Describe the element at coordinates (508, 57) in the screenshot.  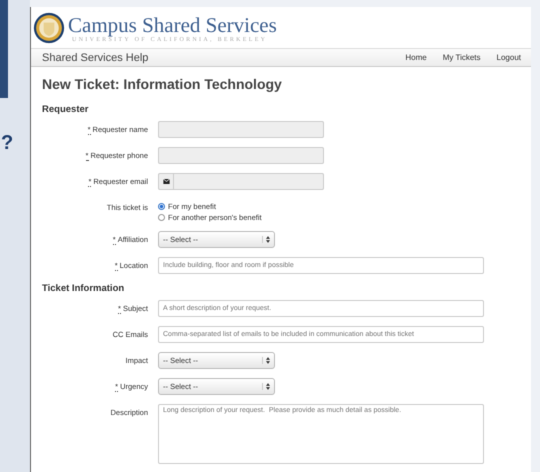
I see `nav-link: Logout` at that location.